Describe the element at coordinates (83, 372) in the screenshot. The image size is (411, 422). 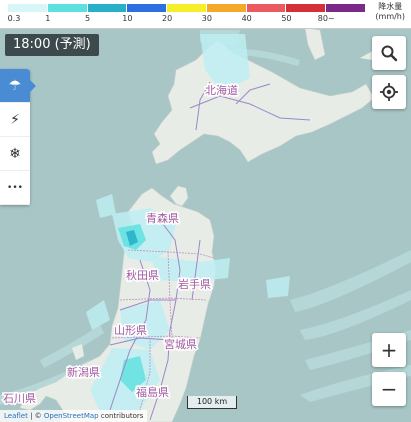
I see `label-niigata: 新潟県` at that location.